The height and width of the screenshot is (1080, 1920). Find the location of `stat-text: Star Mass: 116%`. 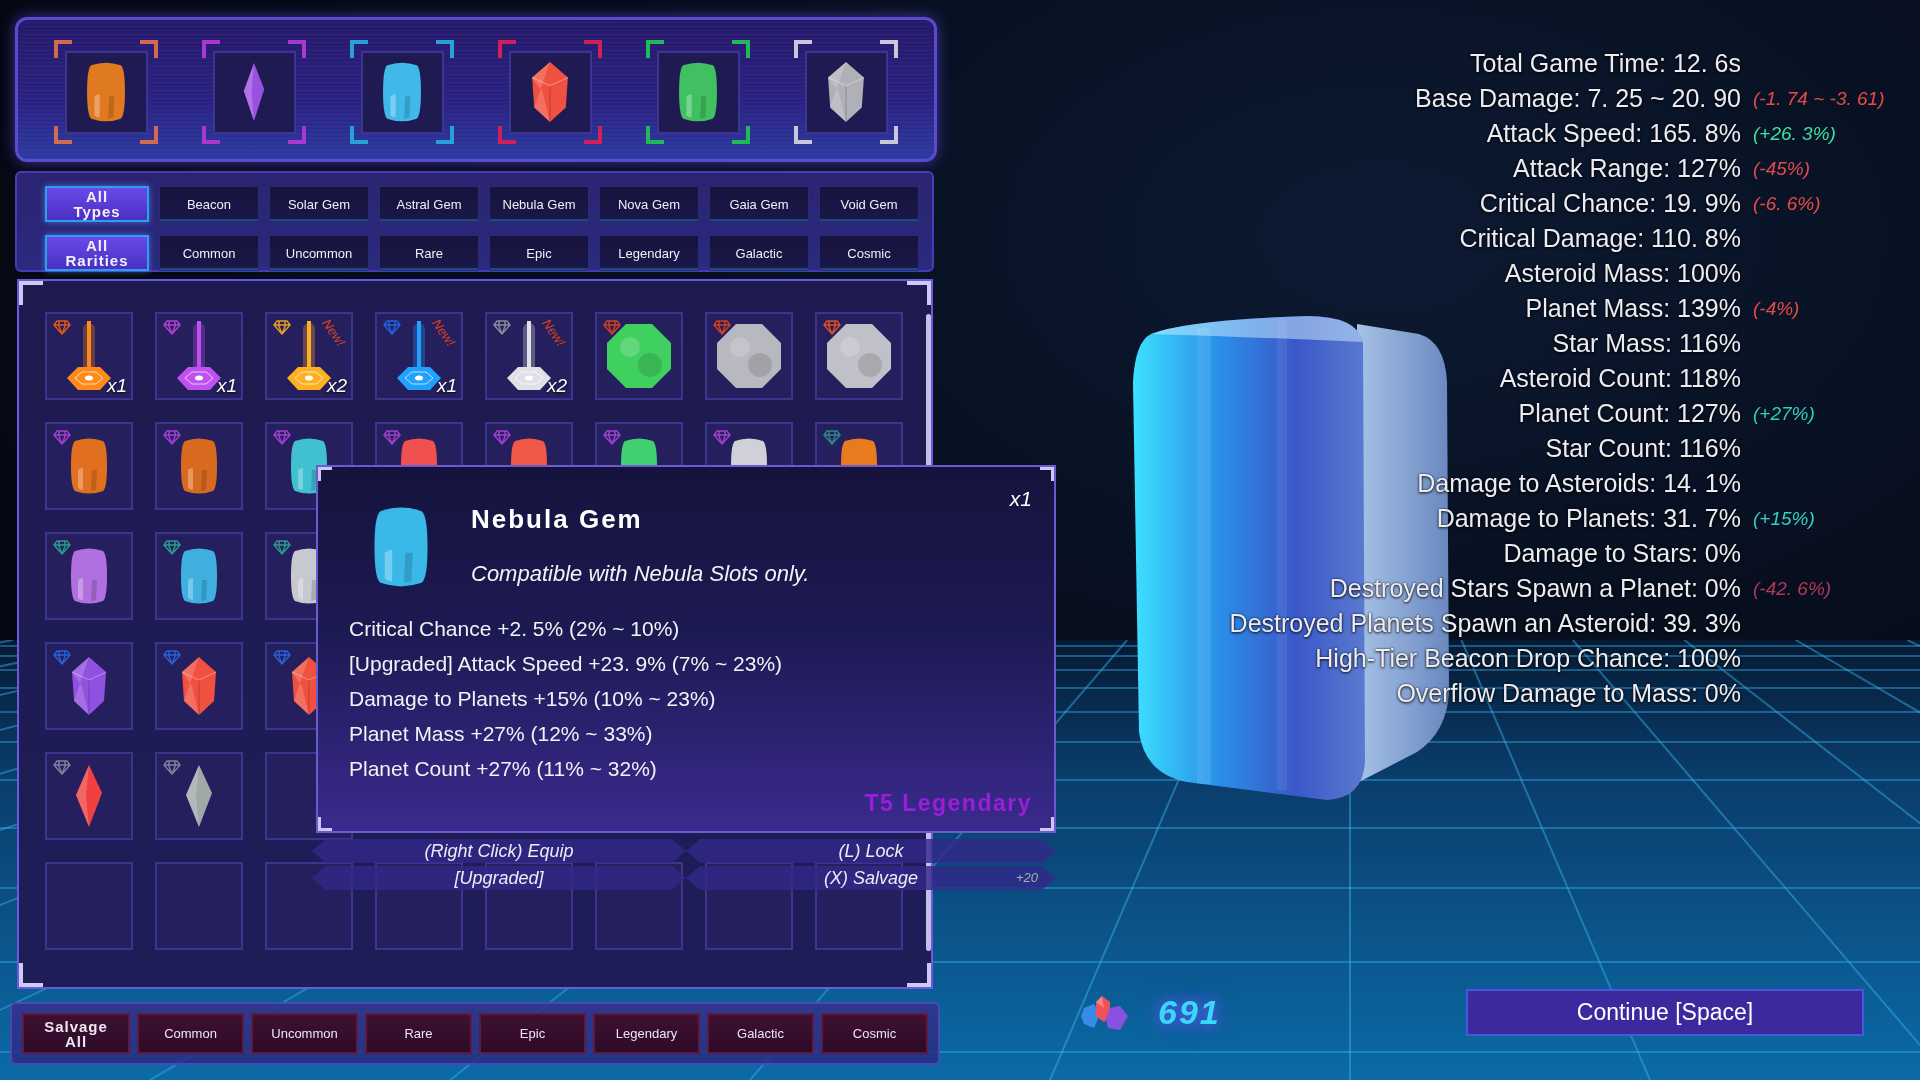

stat-text: Star Mass: 116% is located at coordinates (1646, 343).